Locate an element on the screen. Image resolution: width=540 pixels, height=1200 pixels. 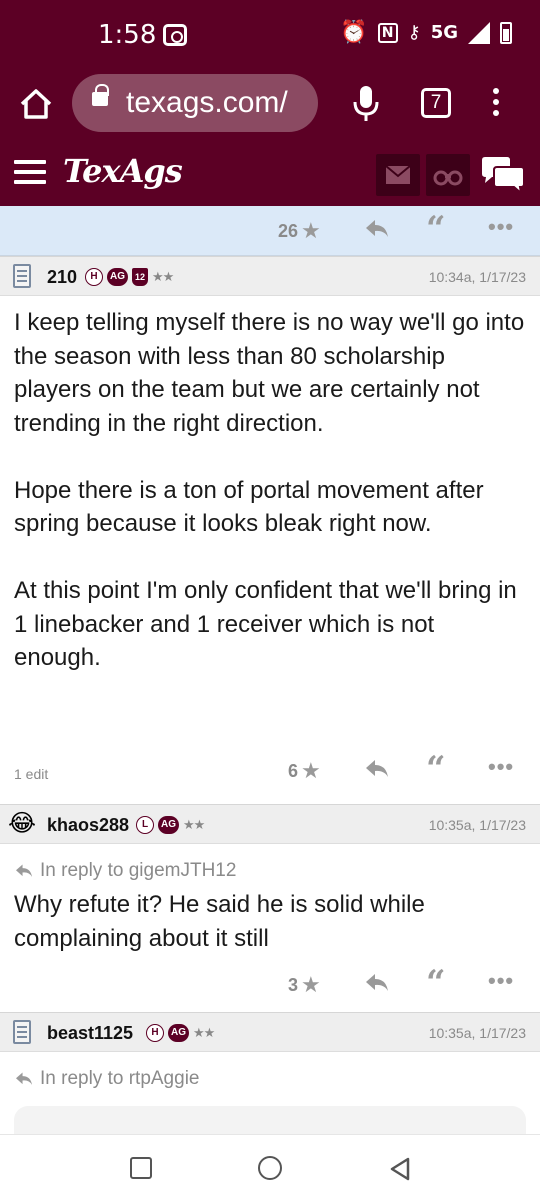
key-icon: ⚷ is located at coordinates (414, 32).